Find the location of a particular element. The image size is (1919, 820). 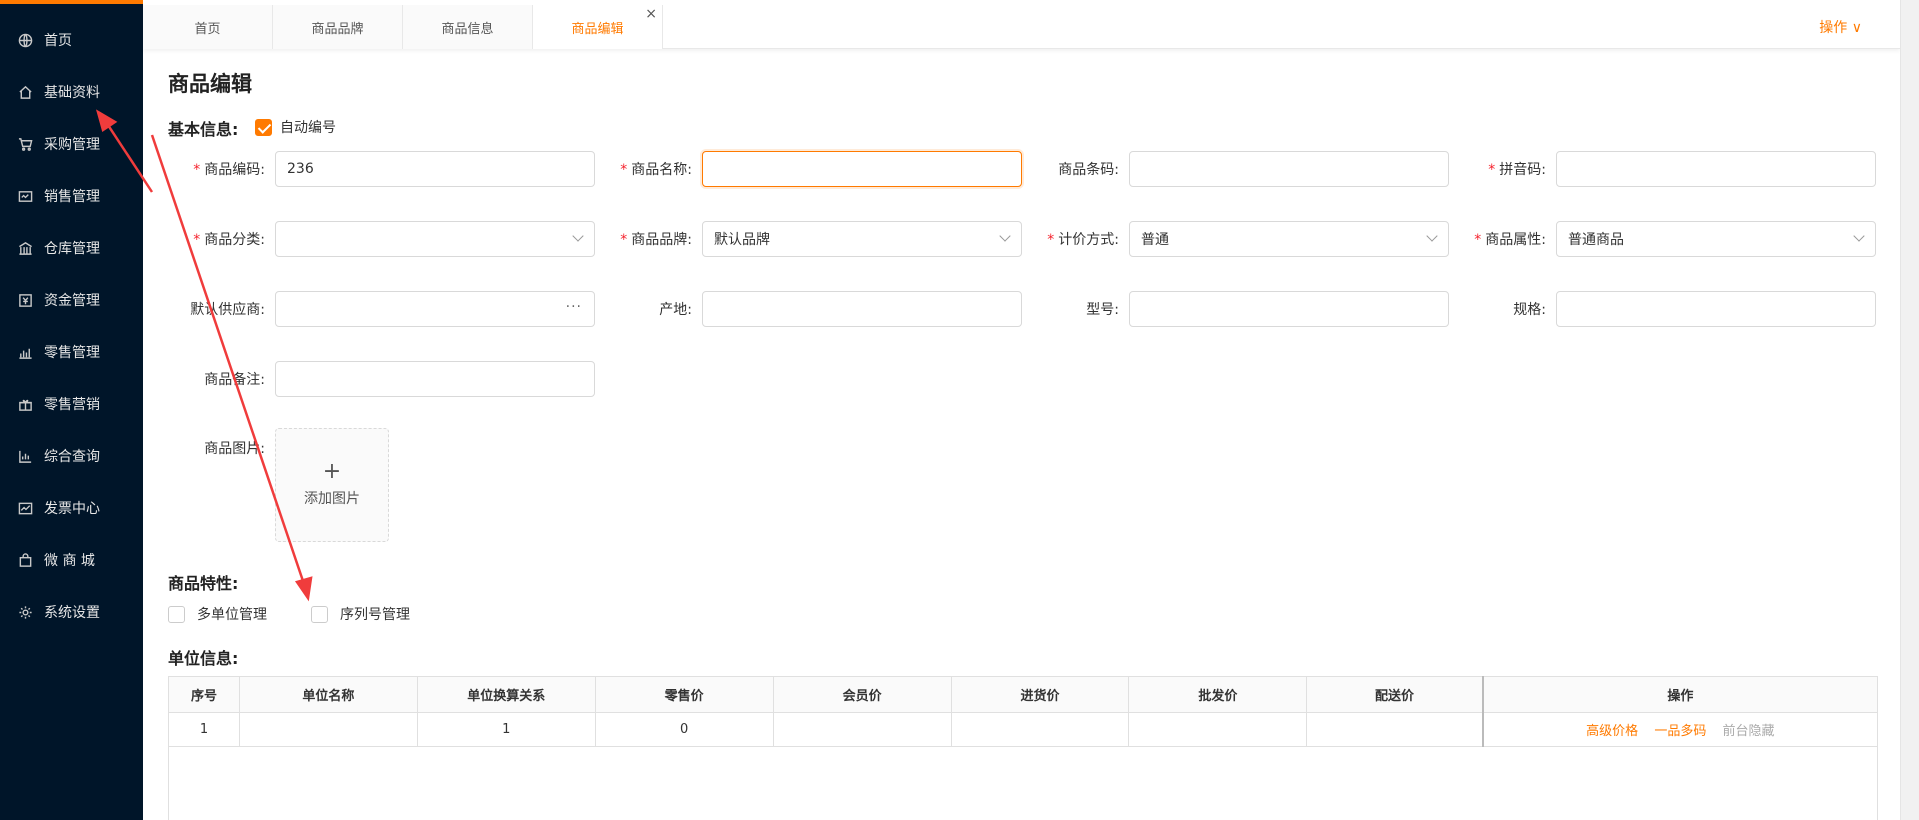

field-label: * 商品属性: is located at coordinates (1510, 240).